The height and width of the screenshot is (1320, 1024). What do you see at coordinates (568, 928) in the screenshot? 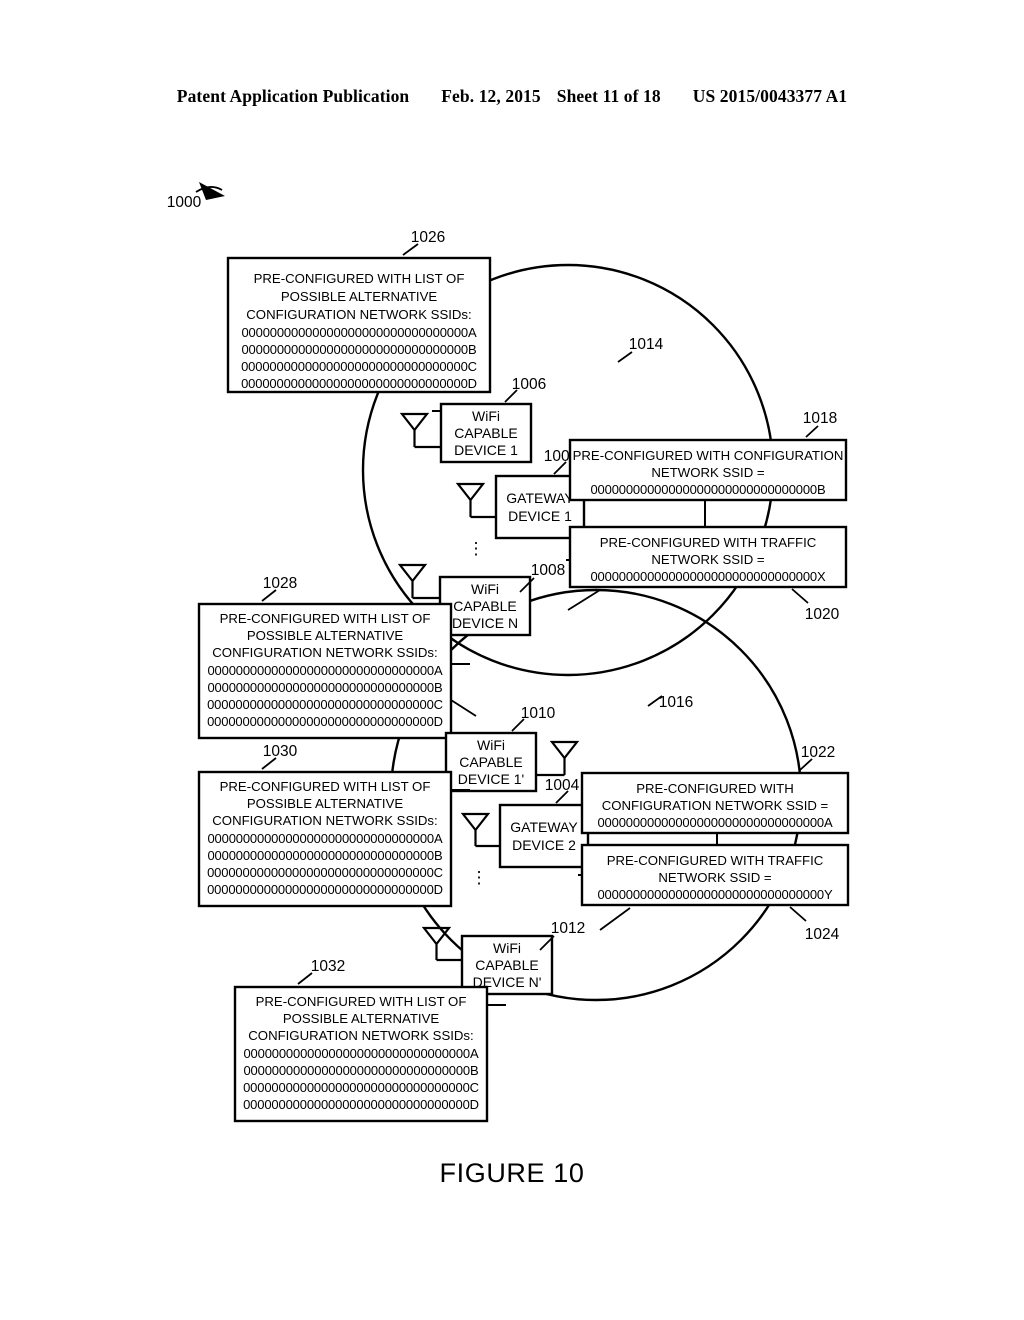
I see `box-ref-1012: 1012` at bounding box center [568, 928].